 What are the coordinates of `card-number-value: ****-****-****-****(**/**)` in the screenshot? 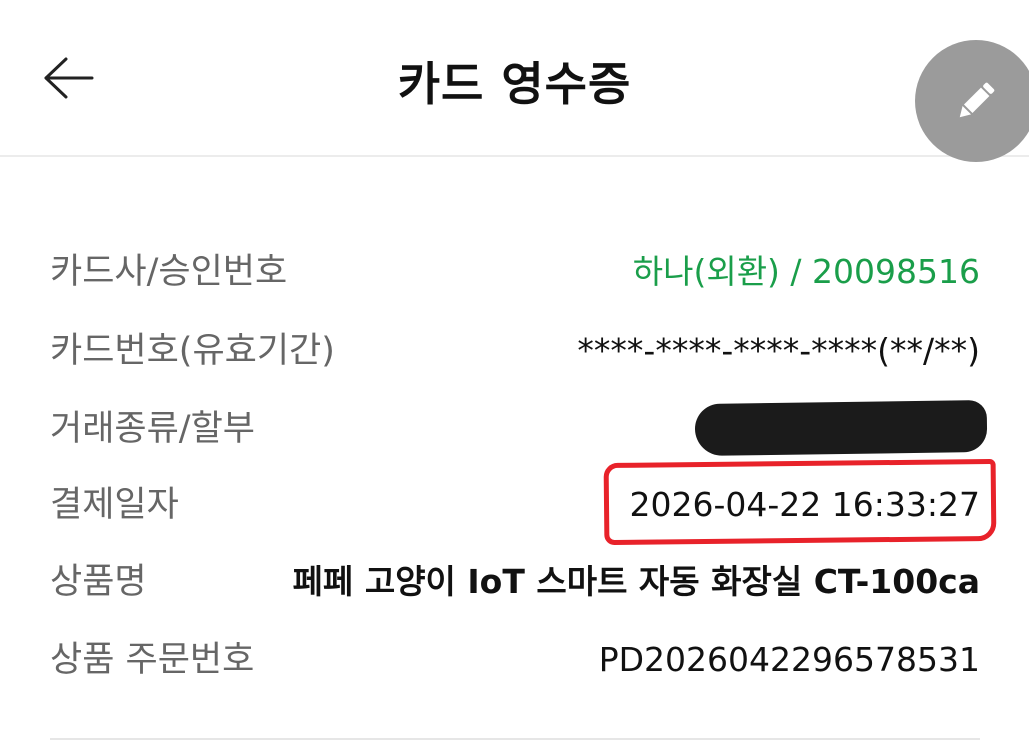 It's located at (778, 350).